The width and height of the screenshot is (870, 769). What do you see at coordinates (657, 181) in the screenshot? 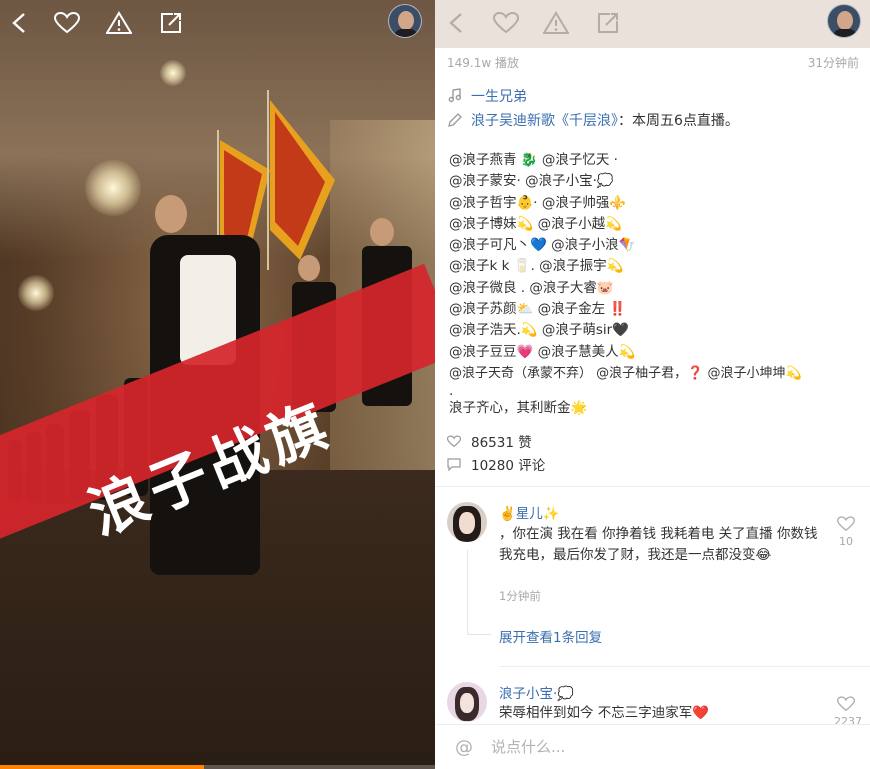
I see `mention-line: @浪子蒙安· @浪子小宝·💭` at bounding box center [657, 181].